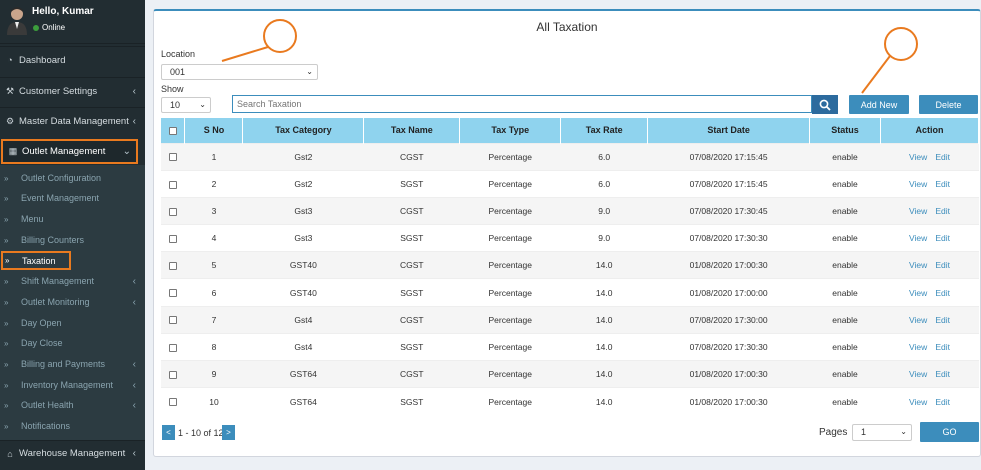 This screenshot has height=470, width=981. Describe the element at coordinates (72, 405) in the screenshot. I see `submenu-item-outlet-health: » Outlet Health ‹` at that location.